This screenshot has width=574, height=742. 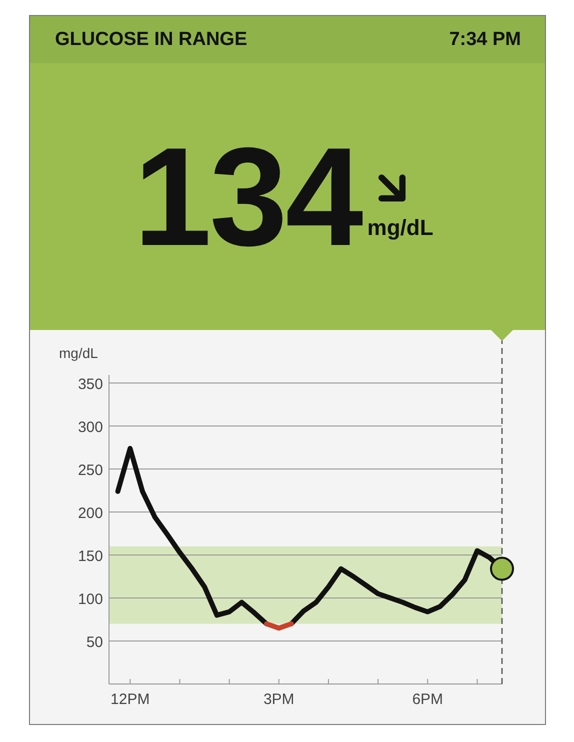 I want to click on x-tick-label: 12PM, so click(x=130, y=699).